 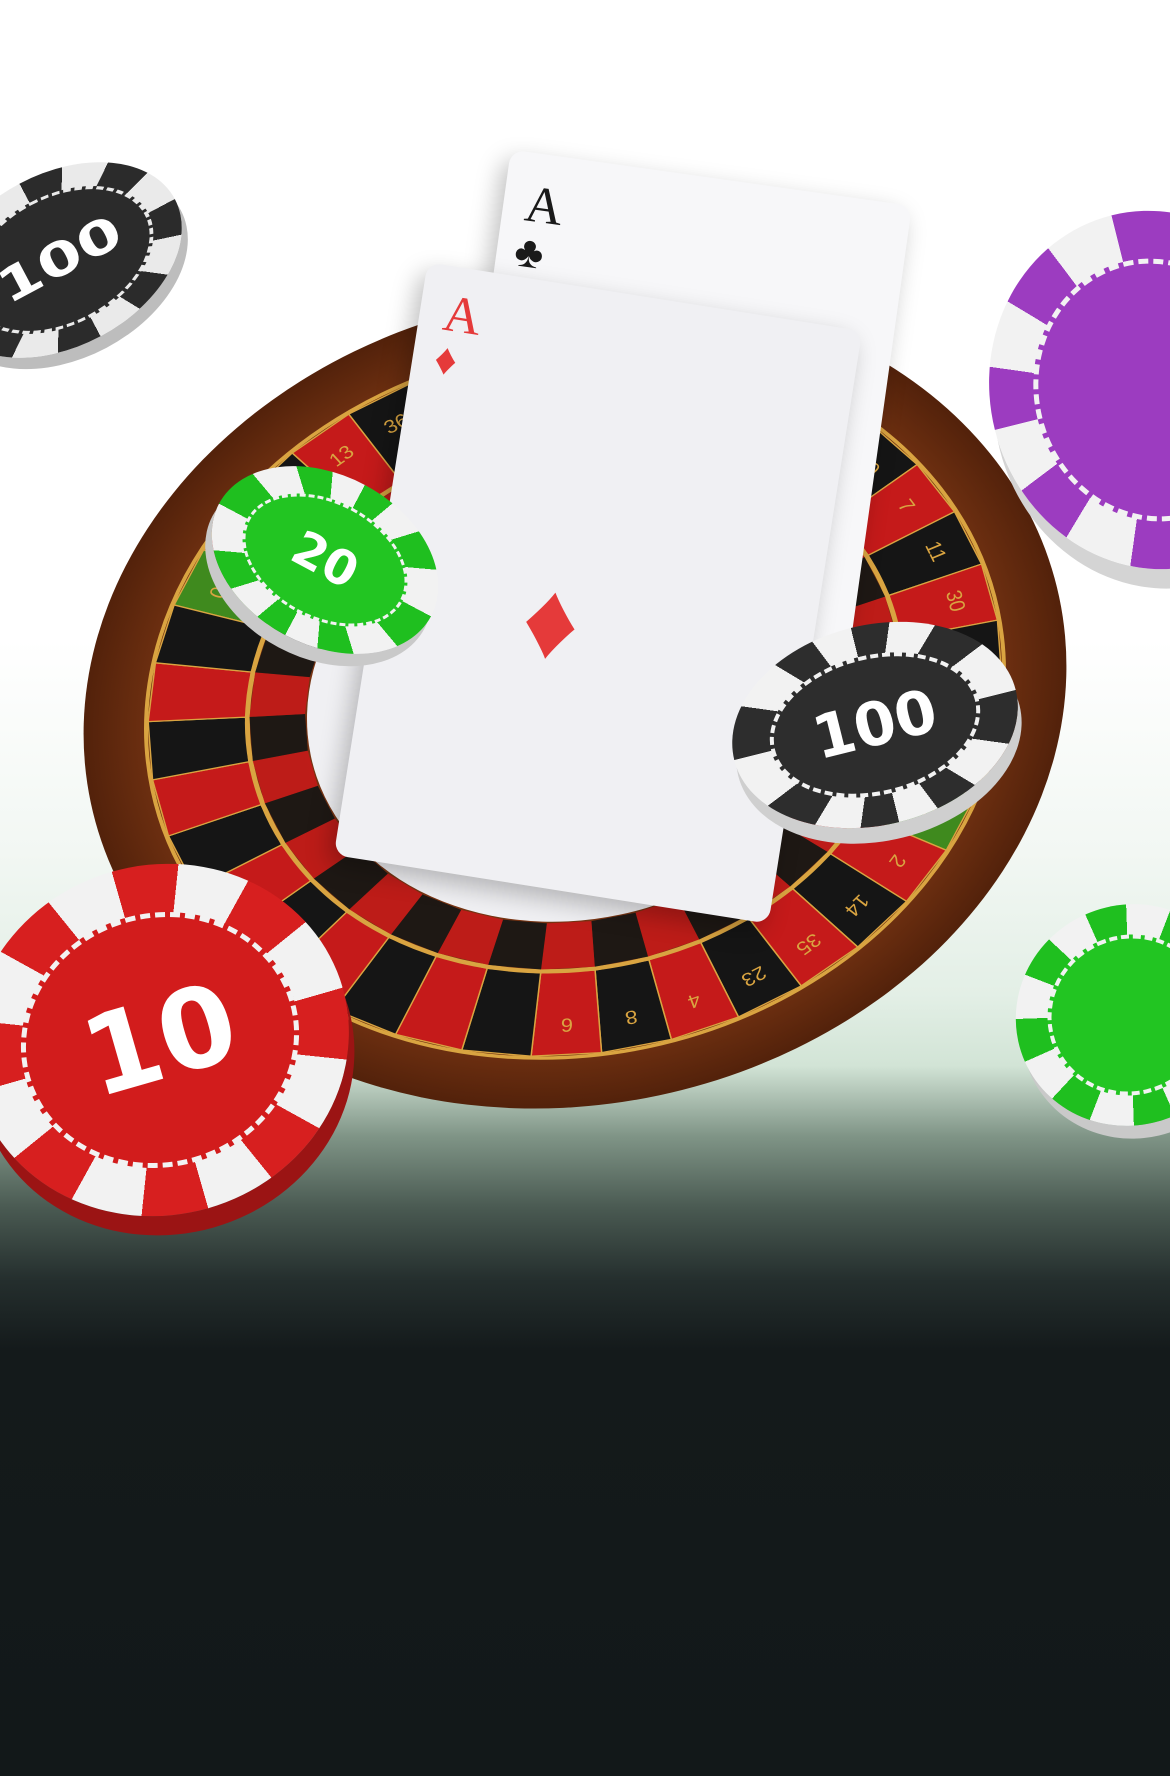 What do you see at coordinates (529, 252) in the screenshot?
I see `clubs-icon: ♣` at bounding box center [529, 252].